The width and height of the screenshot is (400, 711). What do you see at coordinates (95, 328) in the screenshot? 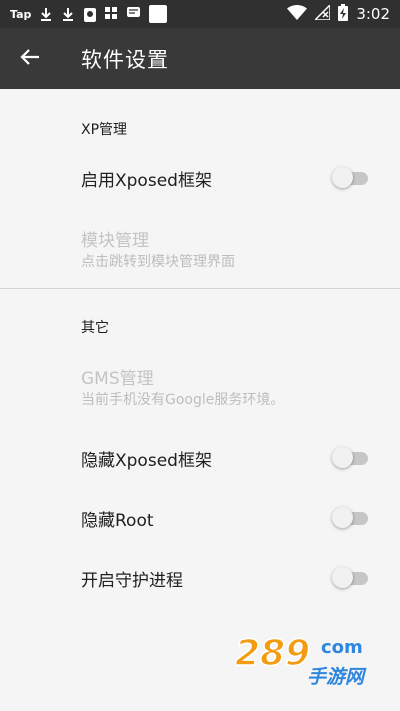
I see `section-title-other: 其它` at bounding box center [95, 328].